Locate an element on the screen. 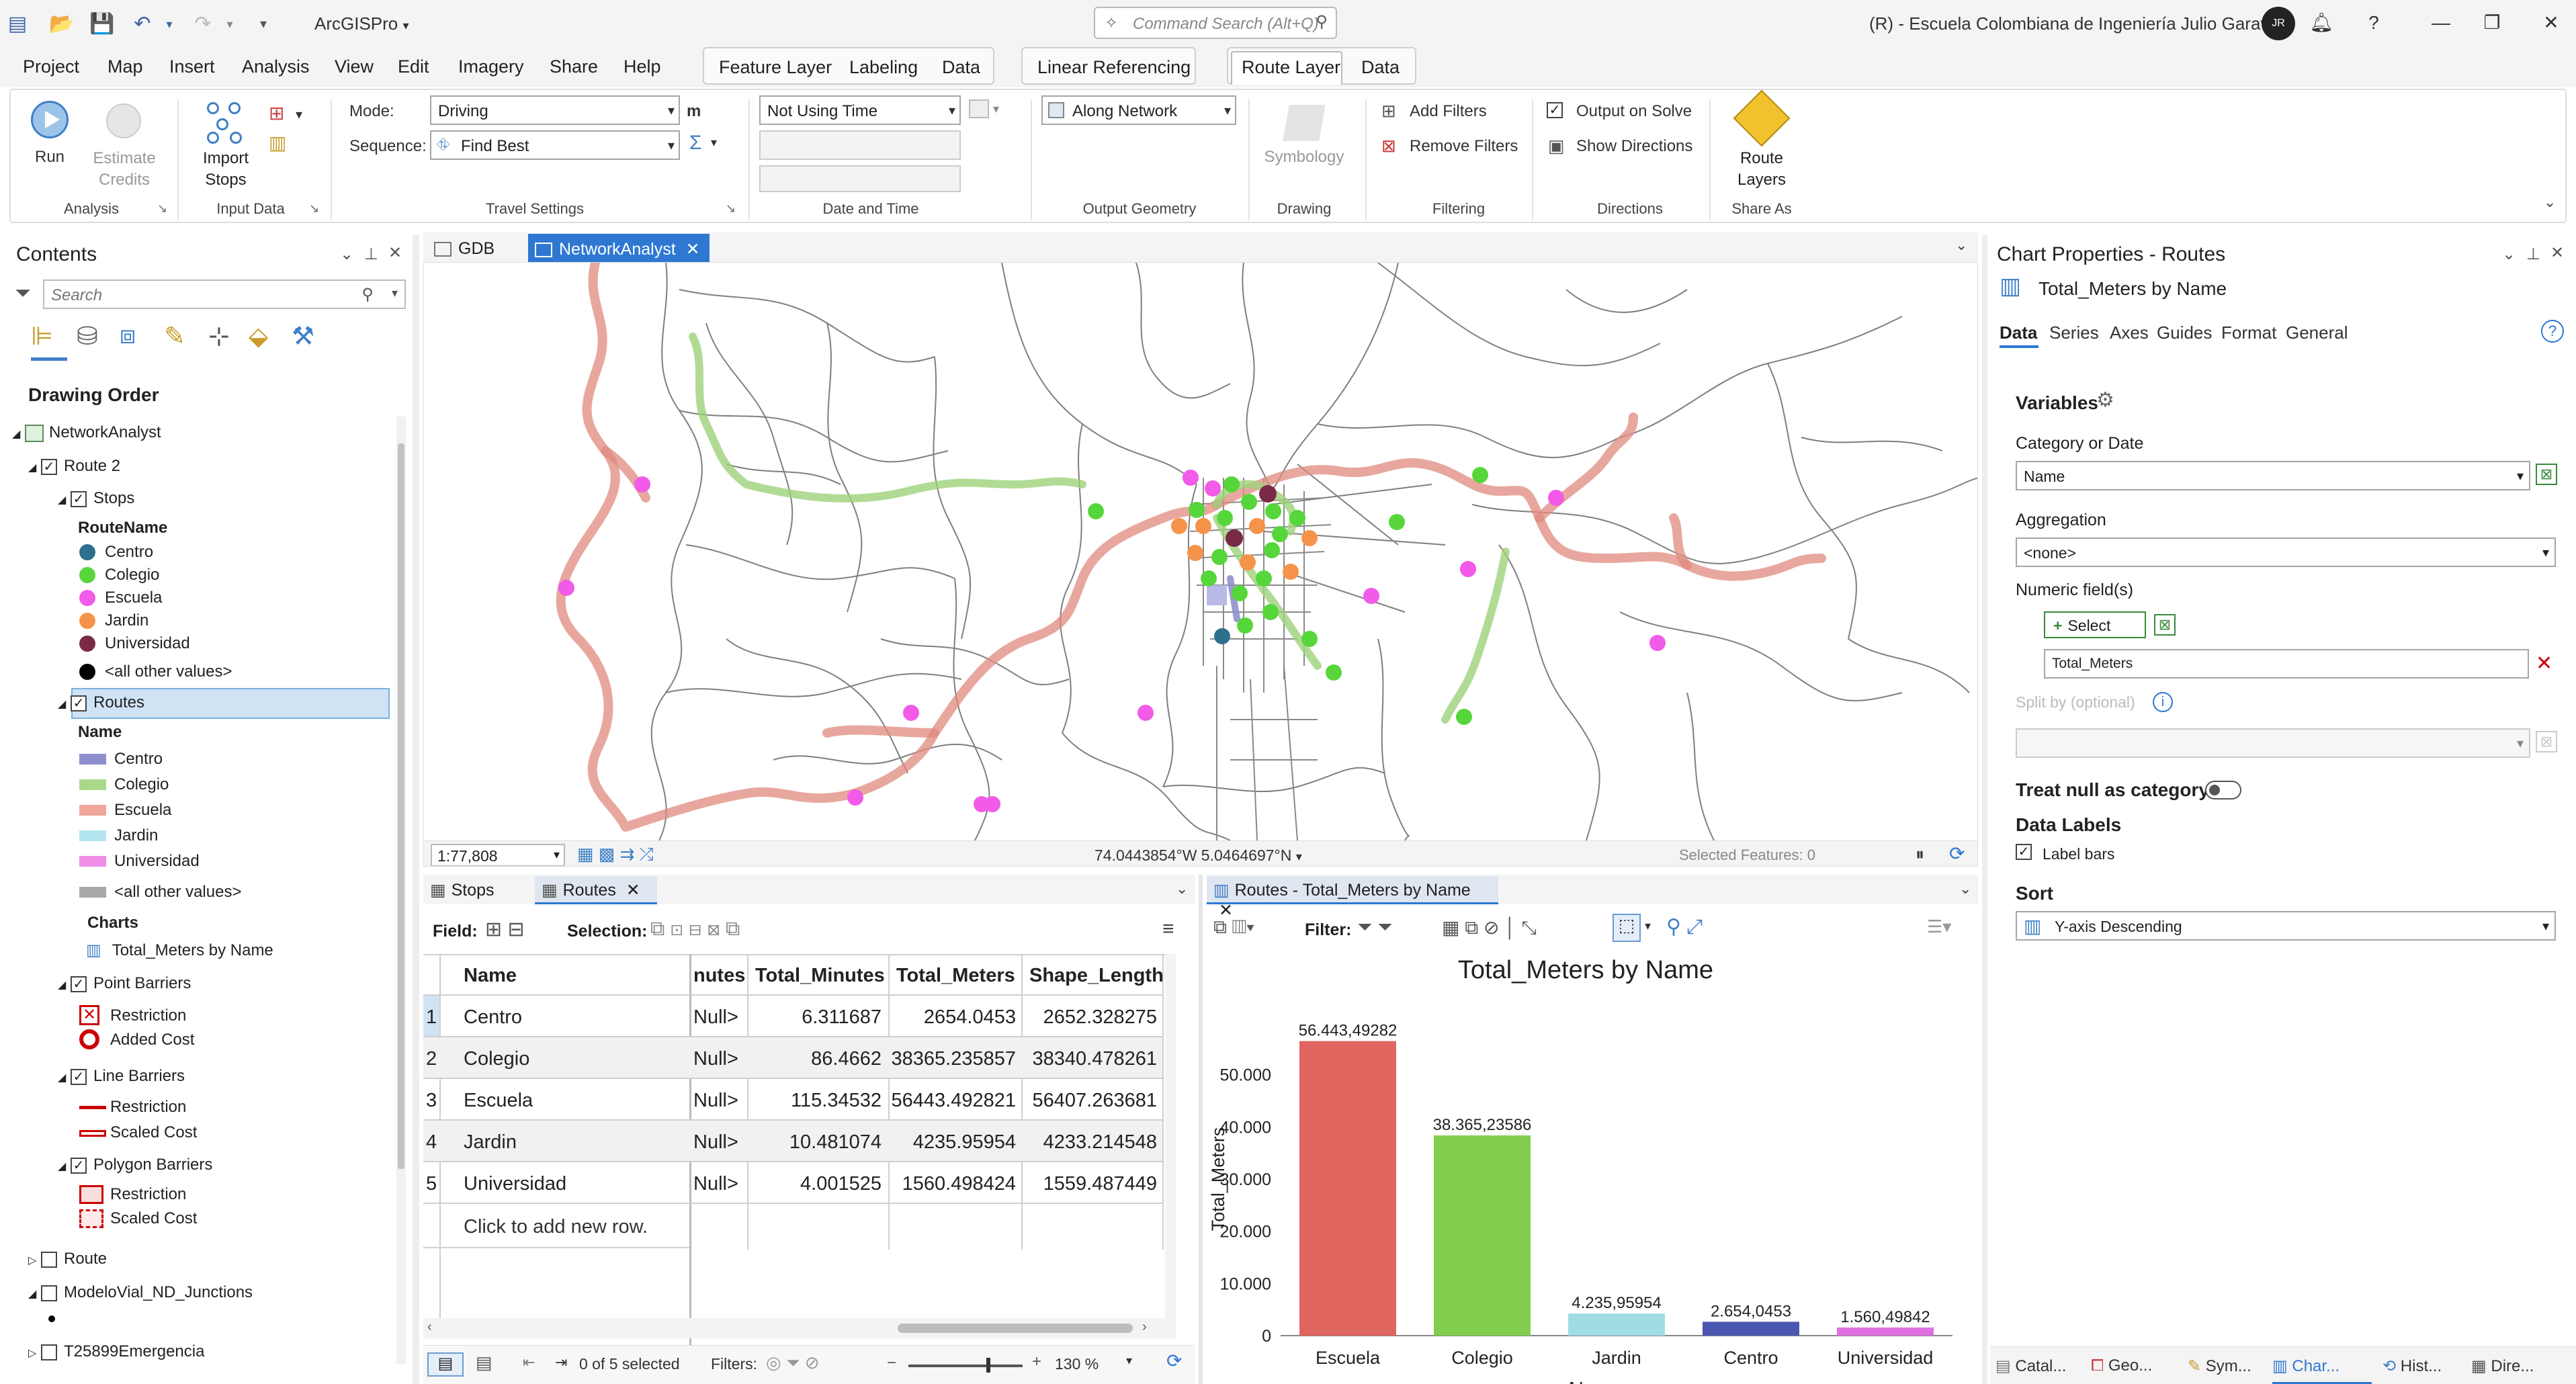 The width and height of the screenshot is (2576, 1384). time-select: Not Using Time ▾ is located at coordinates (860, 110).